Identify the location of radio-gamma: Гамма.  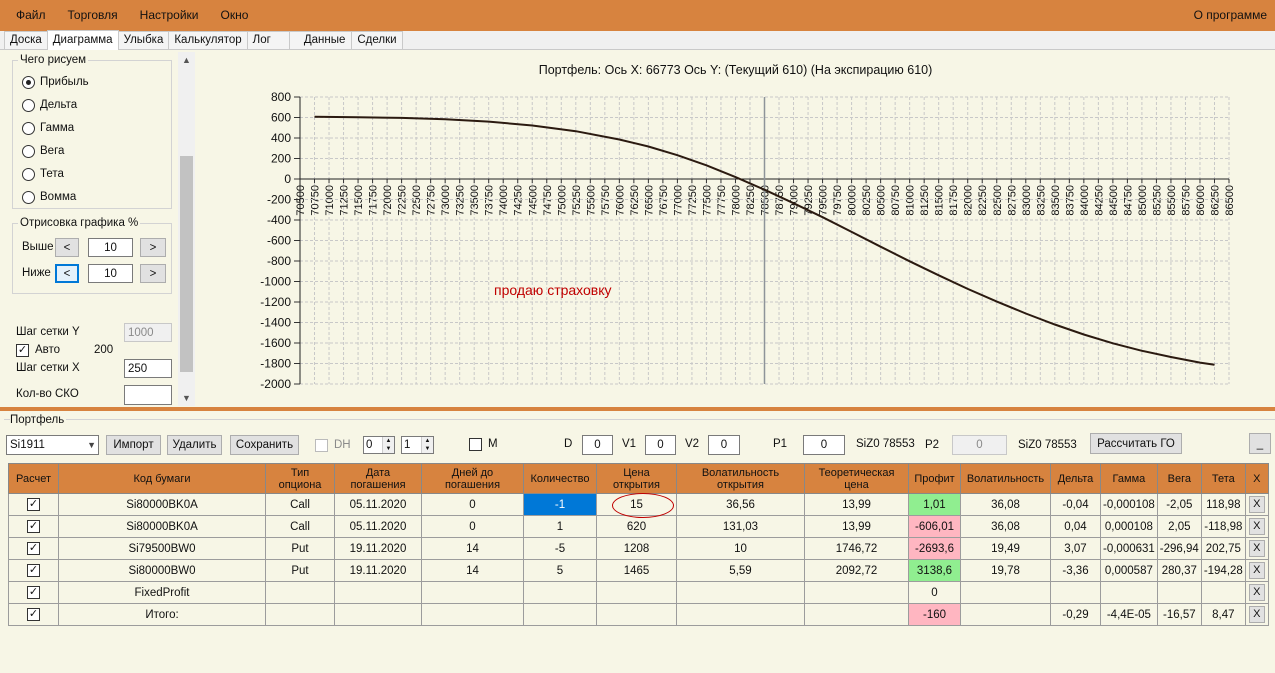
(48, 128).